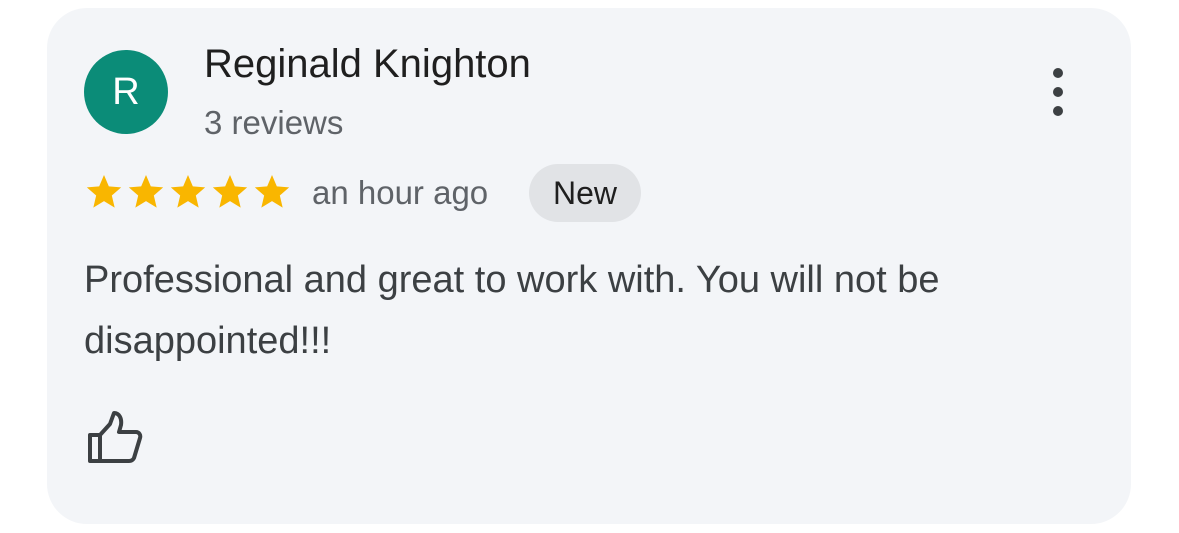  What do you see at coordinates (274, 122) in the screenshot?
I see `review-count: 3 reviews` at bounding box center [274, 122].